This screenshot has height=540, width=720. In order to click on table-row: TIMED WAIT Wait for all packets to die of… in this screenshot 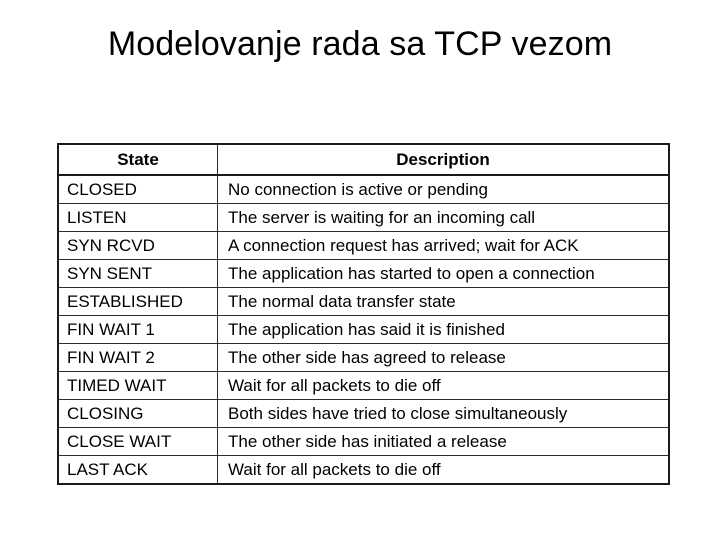, I will do `click(363, 385)`.